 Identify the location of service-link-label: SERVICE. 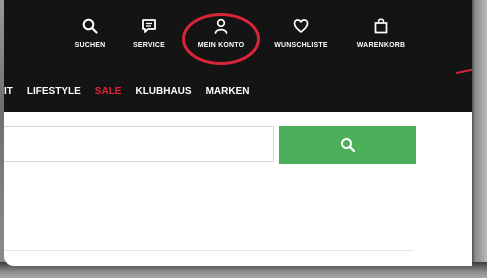
(148, 45).